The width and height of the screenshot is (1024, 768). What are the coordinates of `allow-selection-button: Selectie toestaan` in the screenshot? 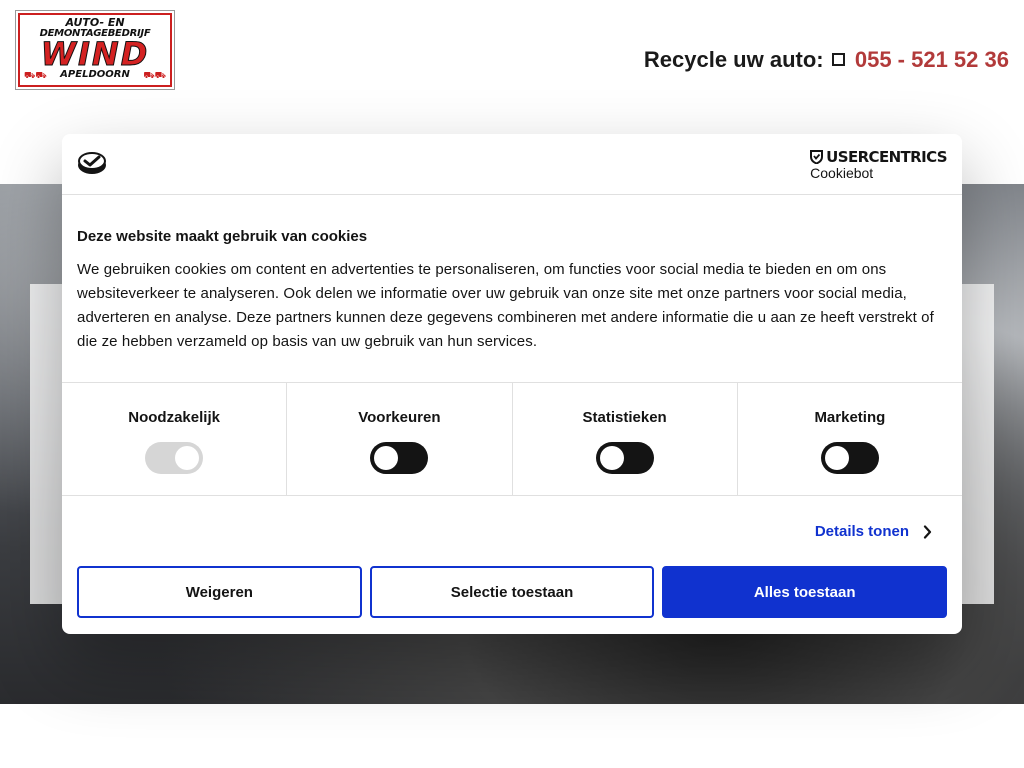 It's located at (512, 592).